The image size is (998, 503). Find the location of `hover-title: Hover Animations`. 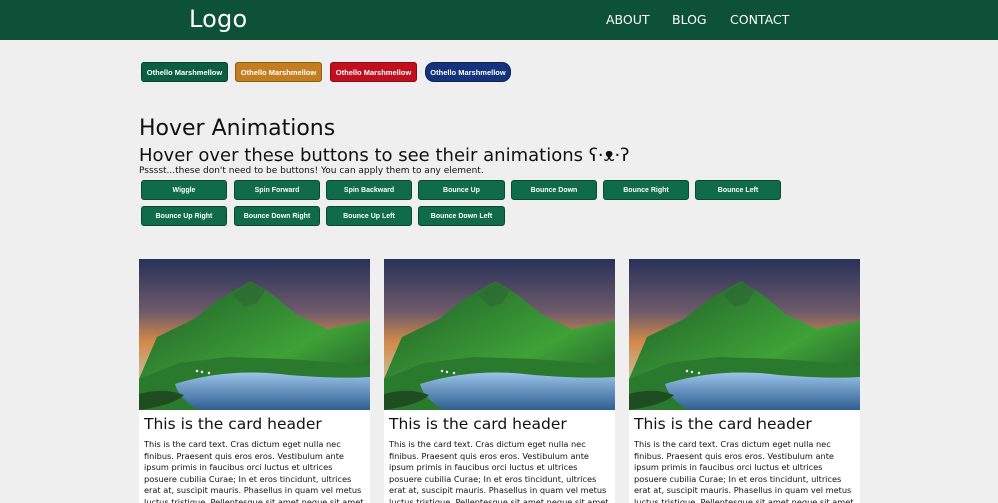

hover-title: Hover Animations is located at coordinates (237, 128).